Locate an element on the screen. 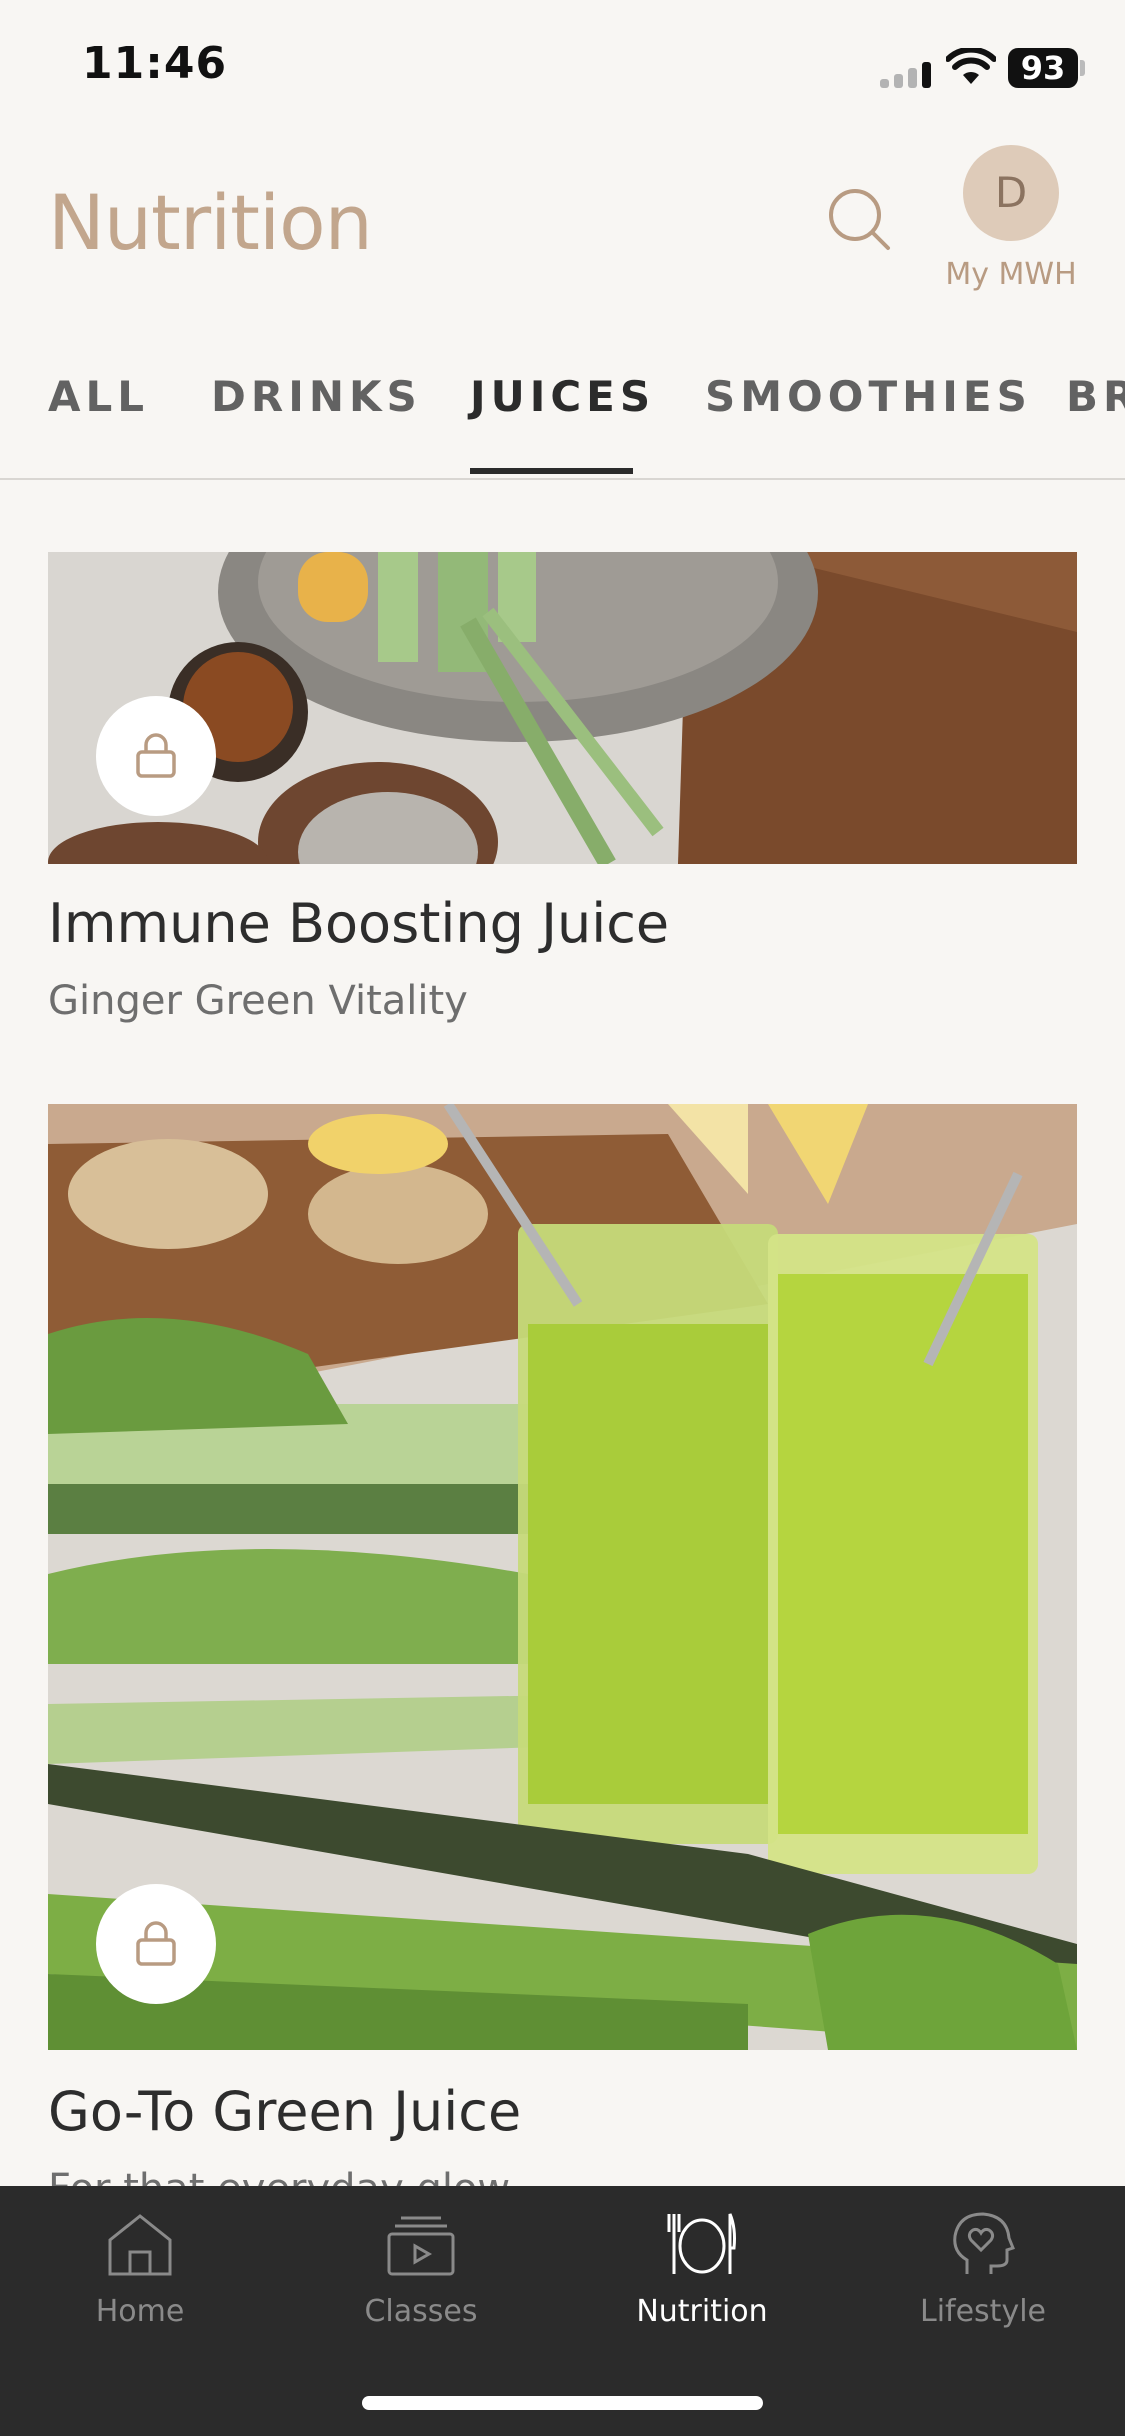 Image resolution: width=1125 pixels, height=2436 pixels. header: Nutrition D My MWH is located at coordinates (562, 230).